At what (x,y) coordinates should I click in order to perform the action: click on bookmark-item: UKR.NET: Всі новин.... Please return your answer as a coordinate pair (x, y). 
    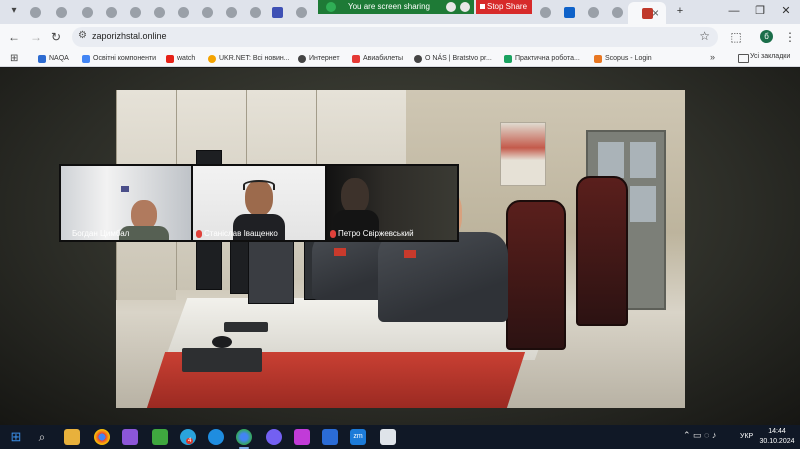
    Looking at the image, I should click on (249, 59).